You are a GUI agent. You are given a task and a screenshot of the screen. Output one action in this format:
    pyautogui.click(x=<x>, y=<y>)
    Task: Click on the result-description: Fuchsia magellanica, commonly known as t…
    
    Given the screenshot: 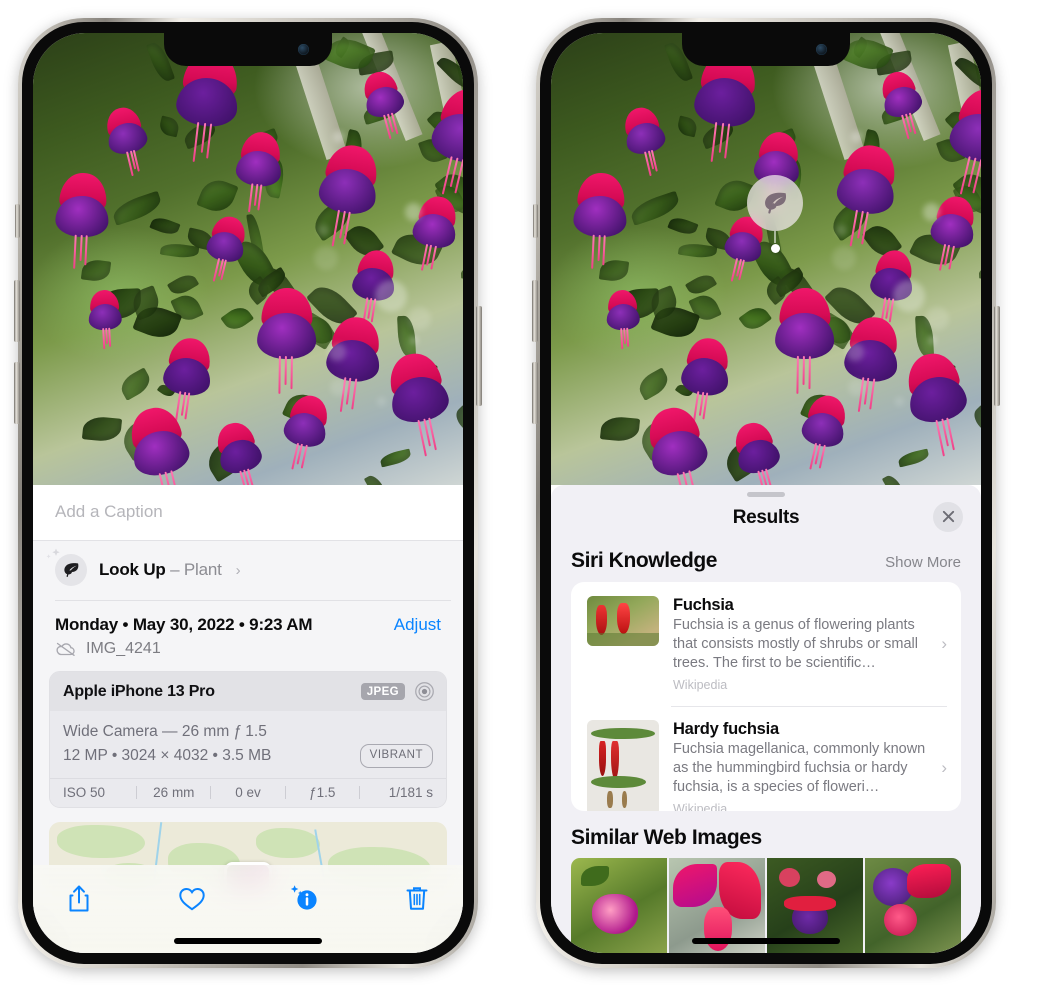 What is the action you would take?
    pyautogui.click(x=799, y=768)
    